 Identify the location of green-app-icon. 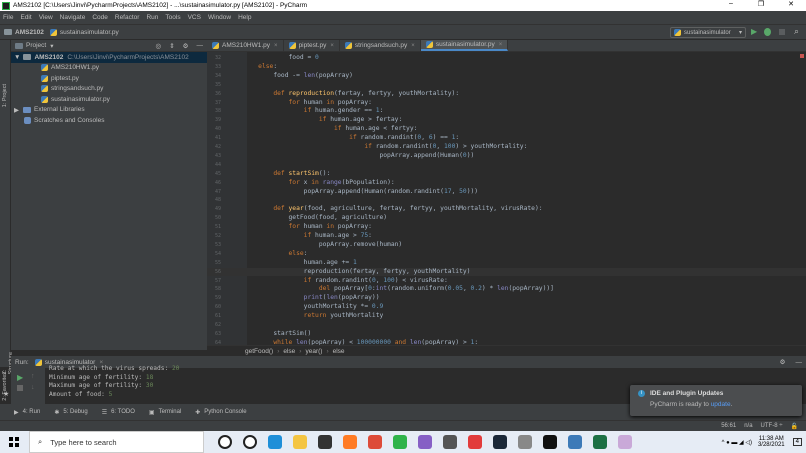
(399, 442).